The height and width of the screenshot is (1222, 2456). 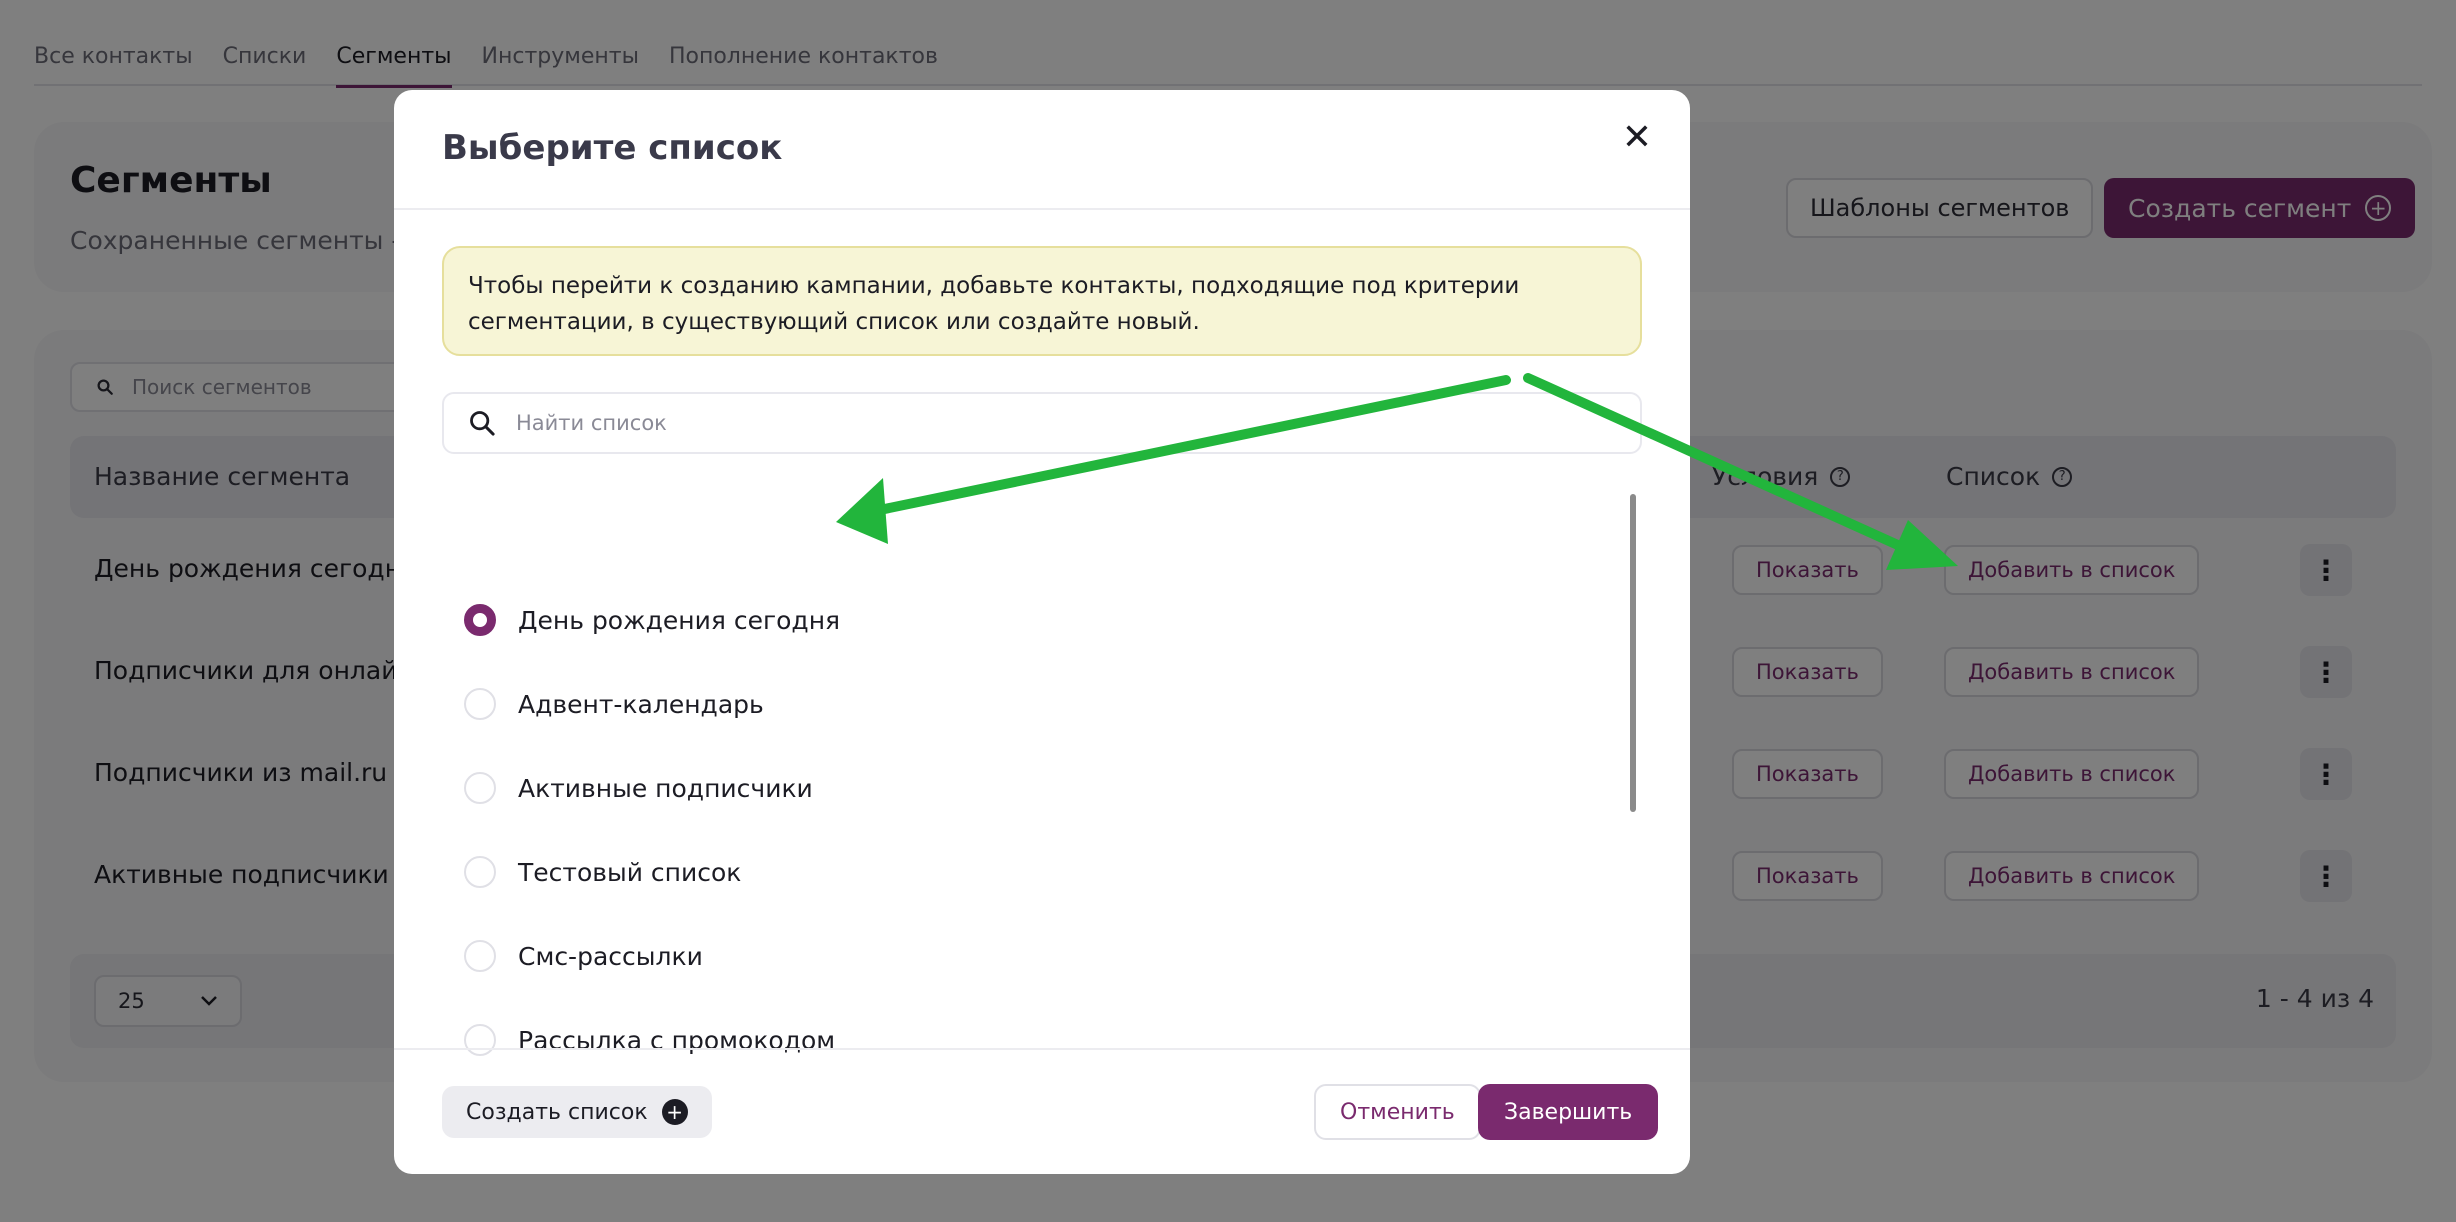 I want to click on list-option: Тестовый список, so click(x=602, y=872).